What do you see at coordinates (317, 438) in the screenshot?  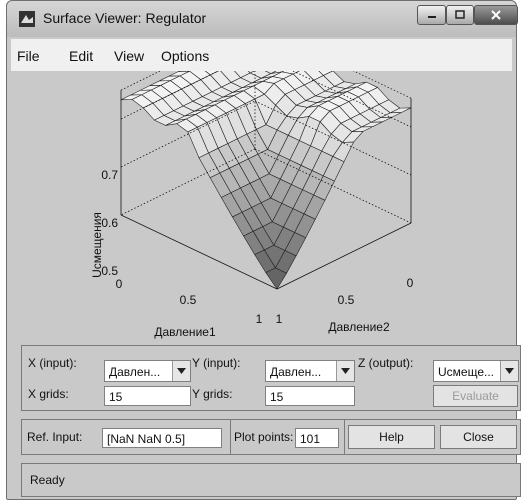 I see `plot-points-input: 101` at bounding box center [317, 438].